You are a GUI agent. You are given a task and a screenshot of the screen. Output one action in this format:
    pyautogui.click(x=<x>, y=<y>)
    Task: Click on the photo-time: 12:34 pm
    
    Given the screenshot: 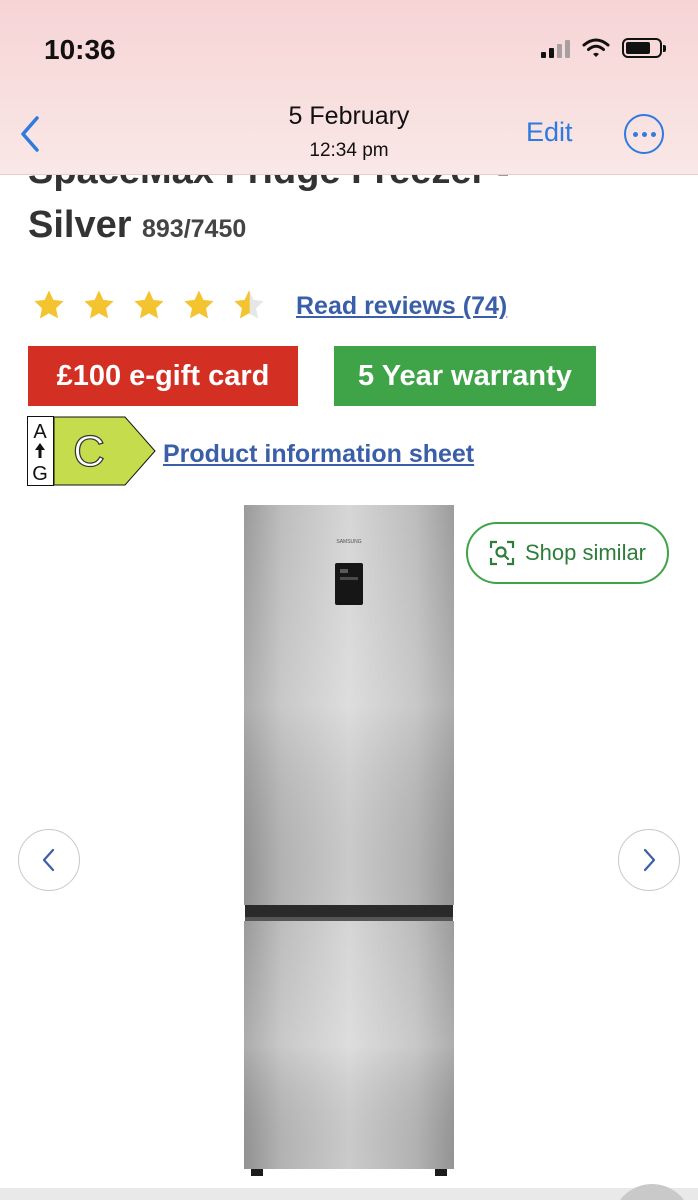 What is the action you would take?
    pyautogui.click(x=349, y=150)
    